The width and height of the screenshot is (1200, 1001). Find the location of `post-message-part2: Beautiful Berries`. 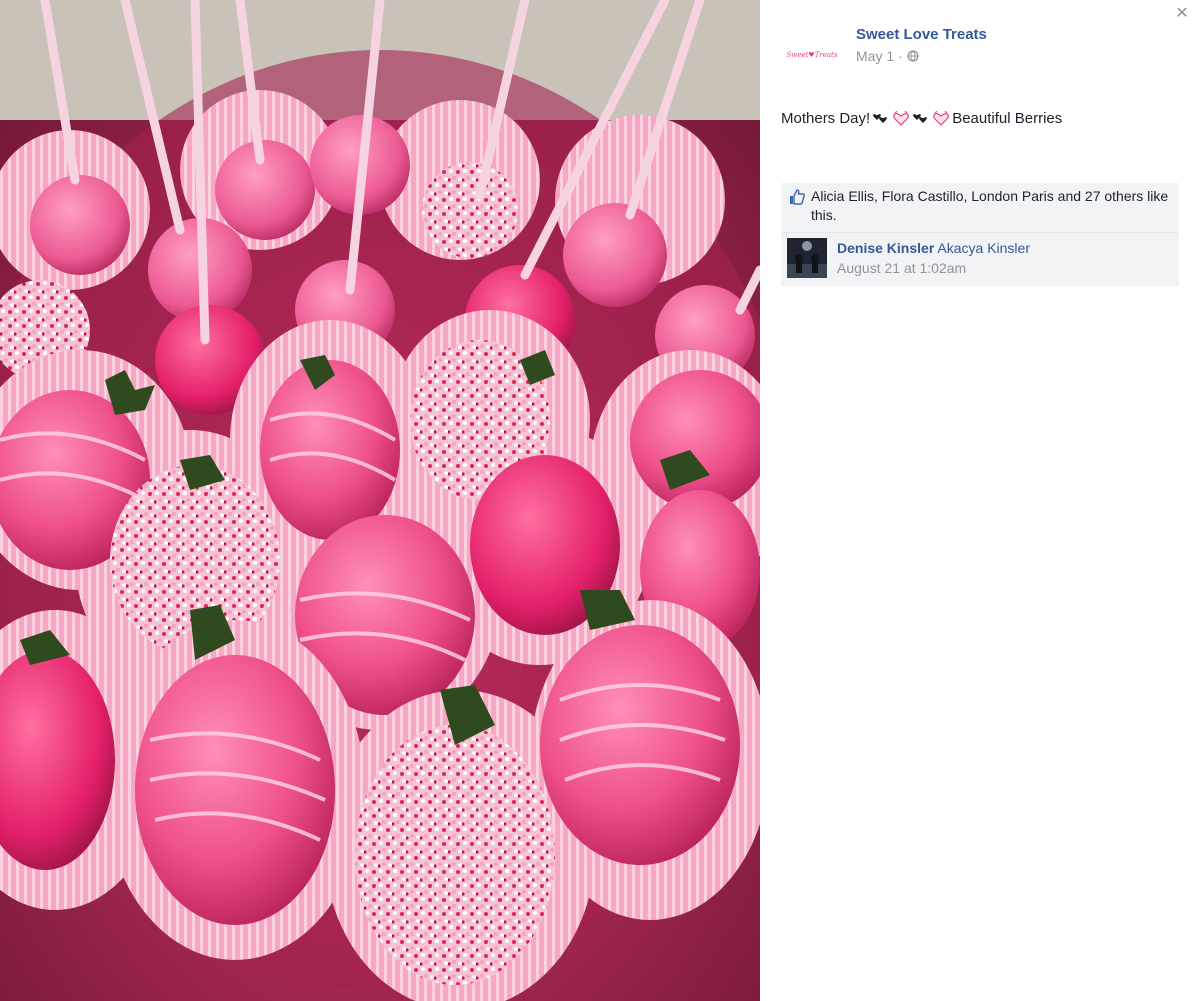

post-message-part2: Beautiful Berries is located at coordinates (1007, 118).